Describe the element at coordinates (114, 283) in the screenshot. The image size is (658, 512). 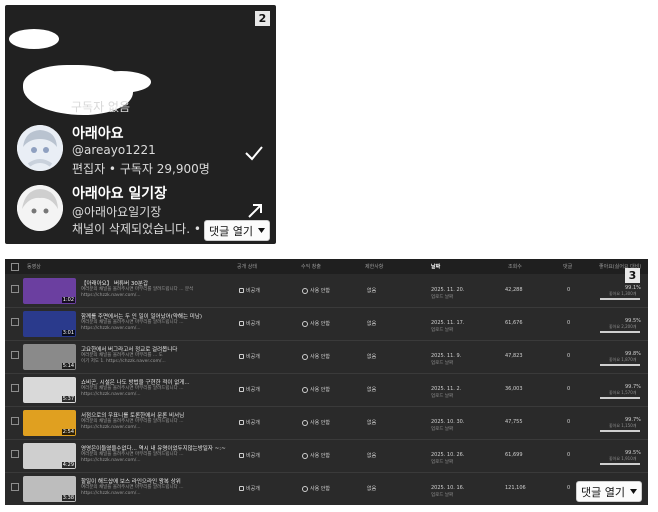
I see `video-title: 【아래아요】 버튜버 30분갑` at that location.